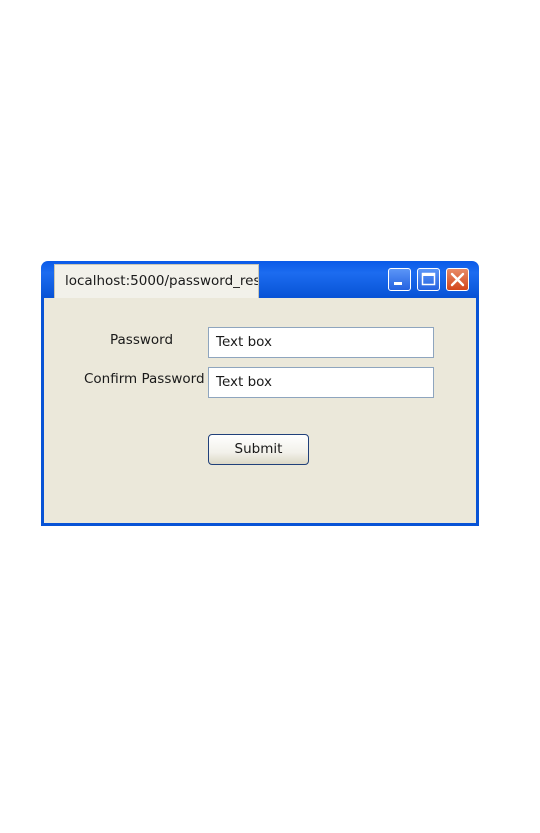 The image size is (540, 833). Describe the element at coordinates (398, 283) in the screenshot. I see `minimize-icon` at that location.